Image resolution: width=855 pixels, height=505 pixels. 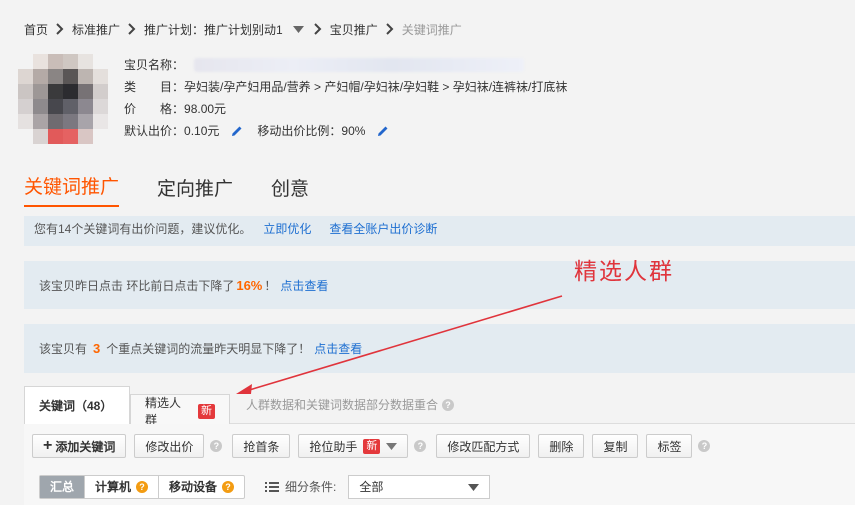 I want to click on notice-text: 您有14个关键词有出价问题，建议优化。, so click(x=143, y=229).